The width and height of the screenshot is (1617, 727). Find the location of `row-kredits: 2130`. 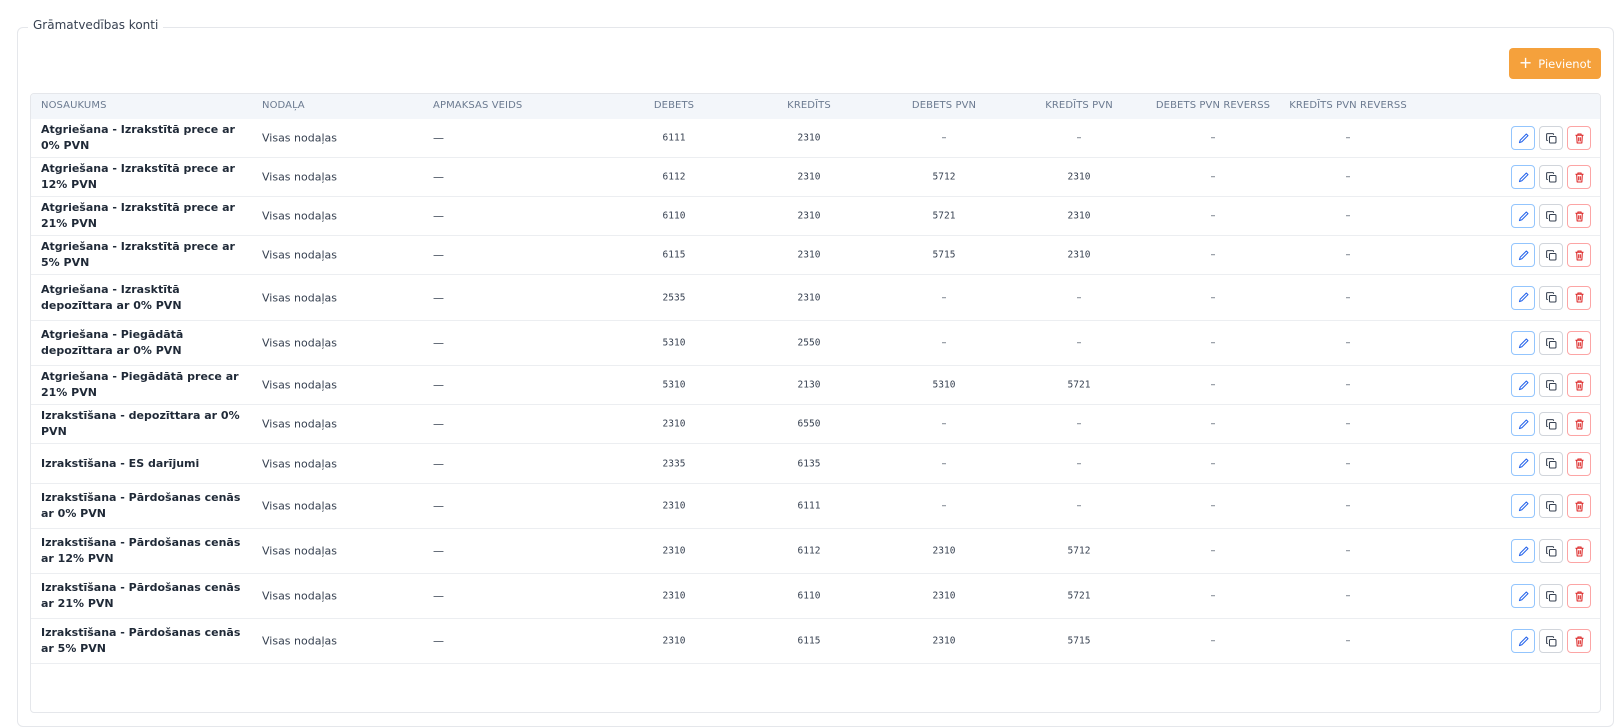

row-kredits: 2130 is located at coordinates (809, 385).